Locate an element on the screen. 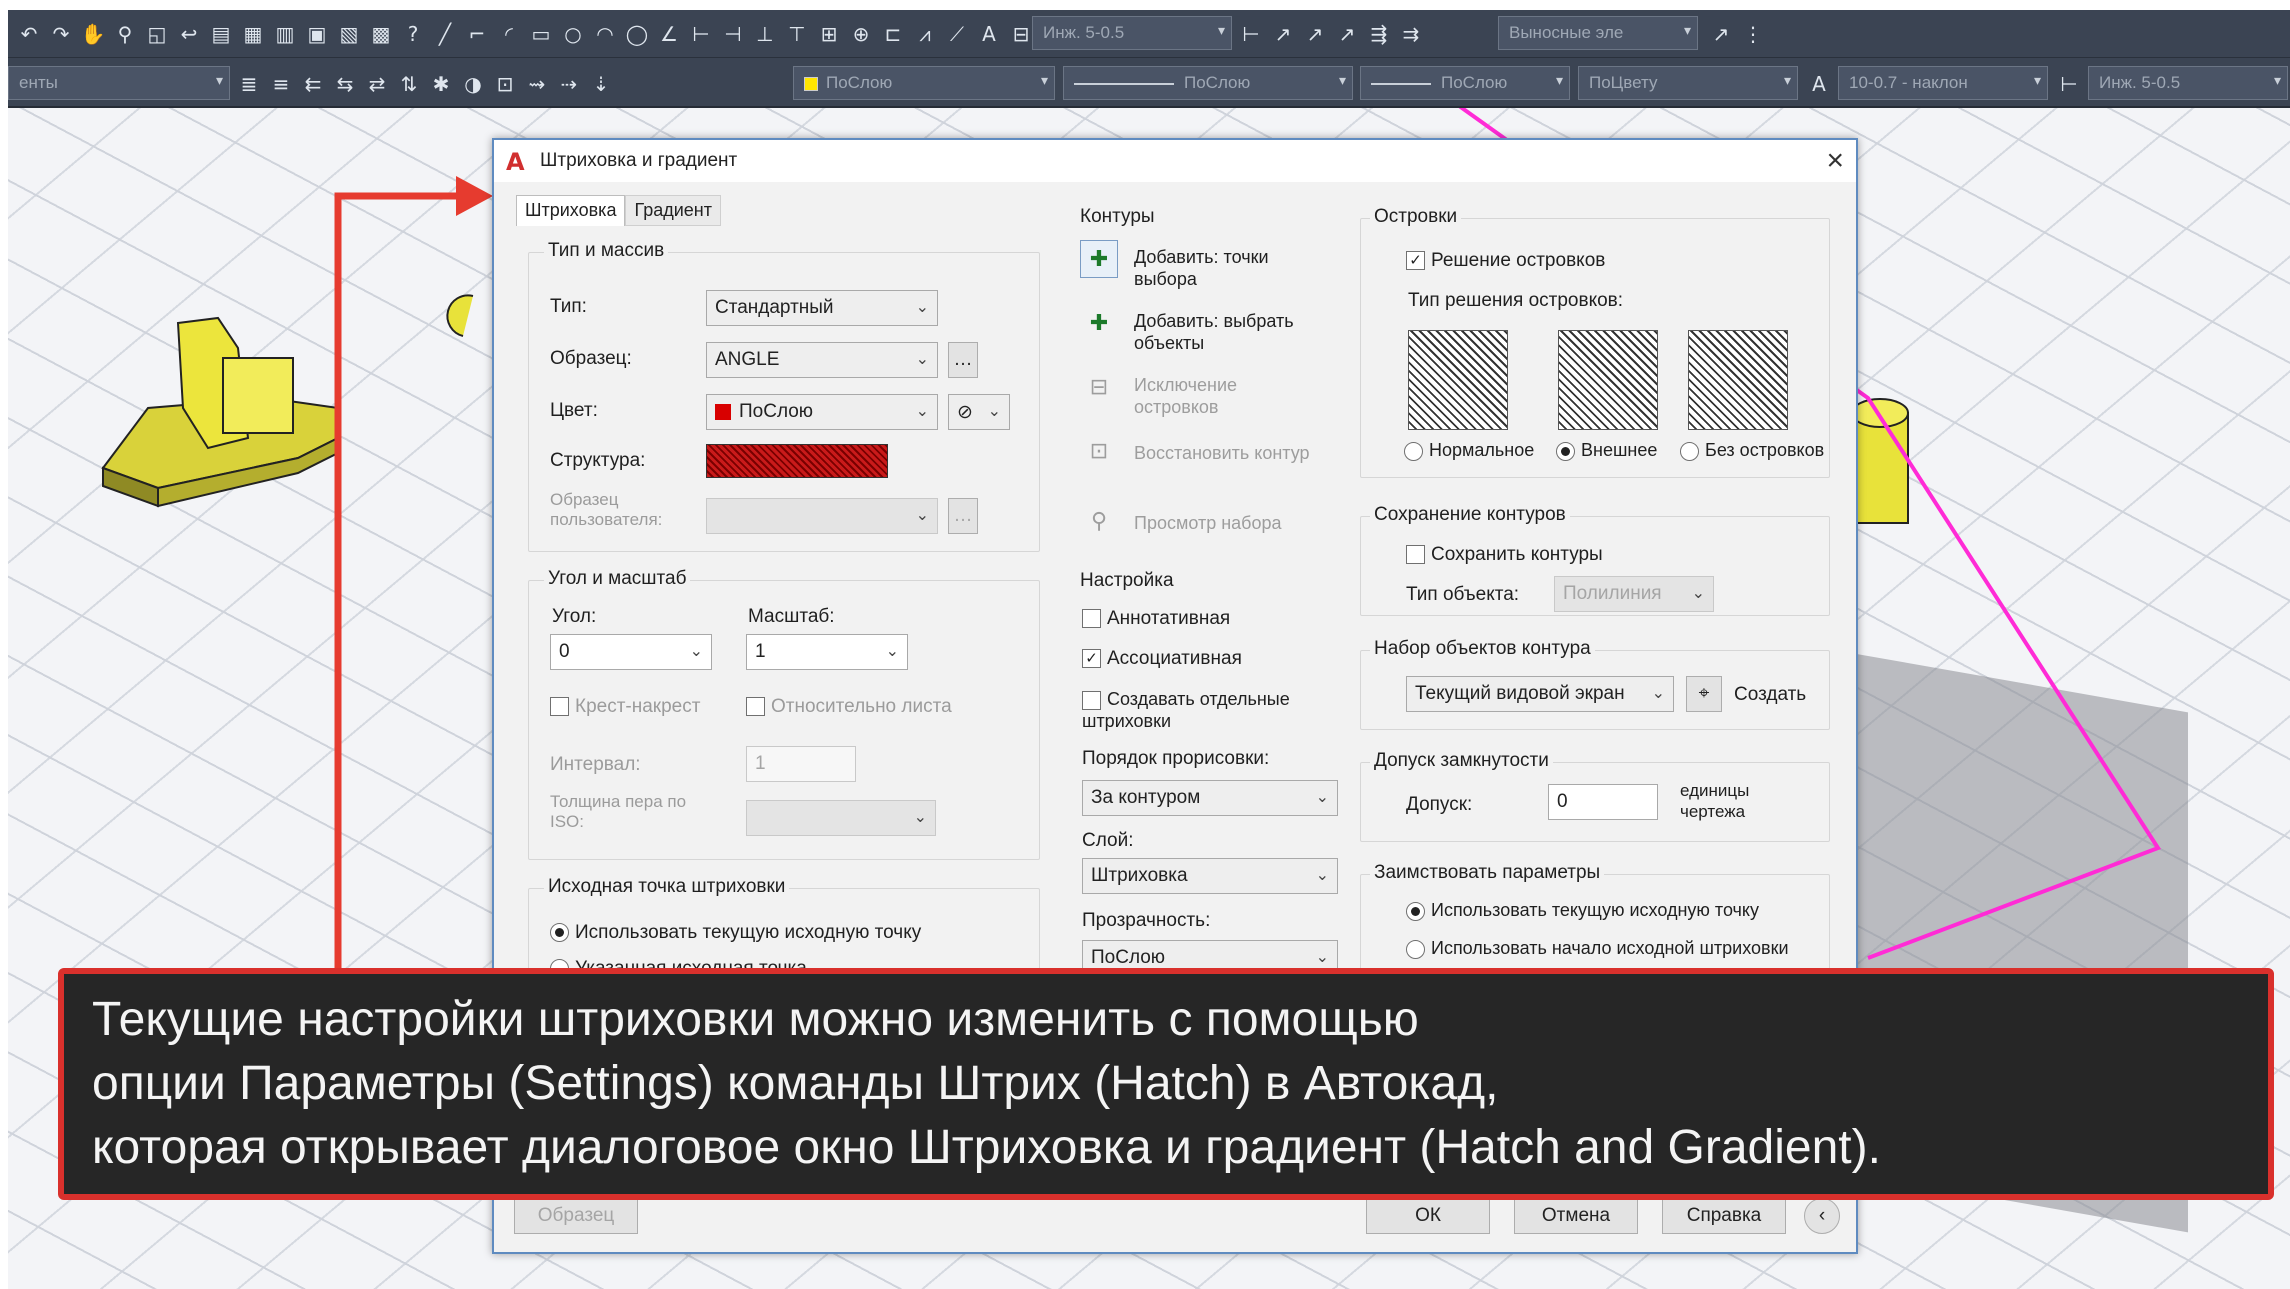 The height and width of the screenshot is (1289, 2290). help-icon: ? is located at coordinates (413, 34).